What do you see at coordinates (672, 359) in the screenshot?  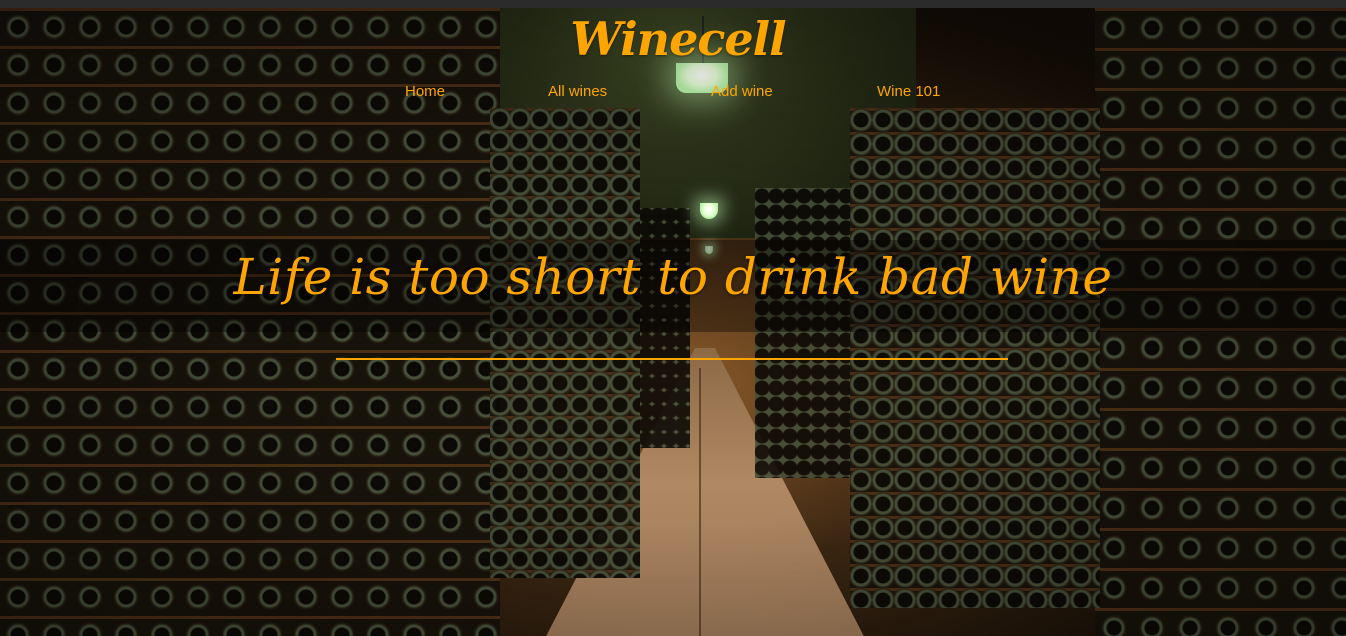 I see `hero-divider` at bounding box center [672, 359].